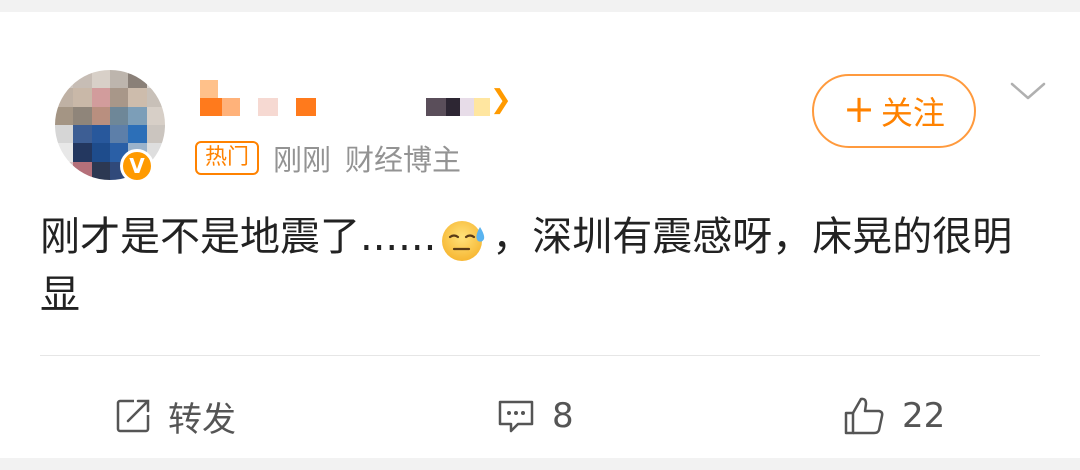 Image resolution: width=1080 pixels, height=470 pixels. I want to click on repost-icon, so click(133, 416).